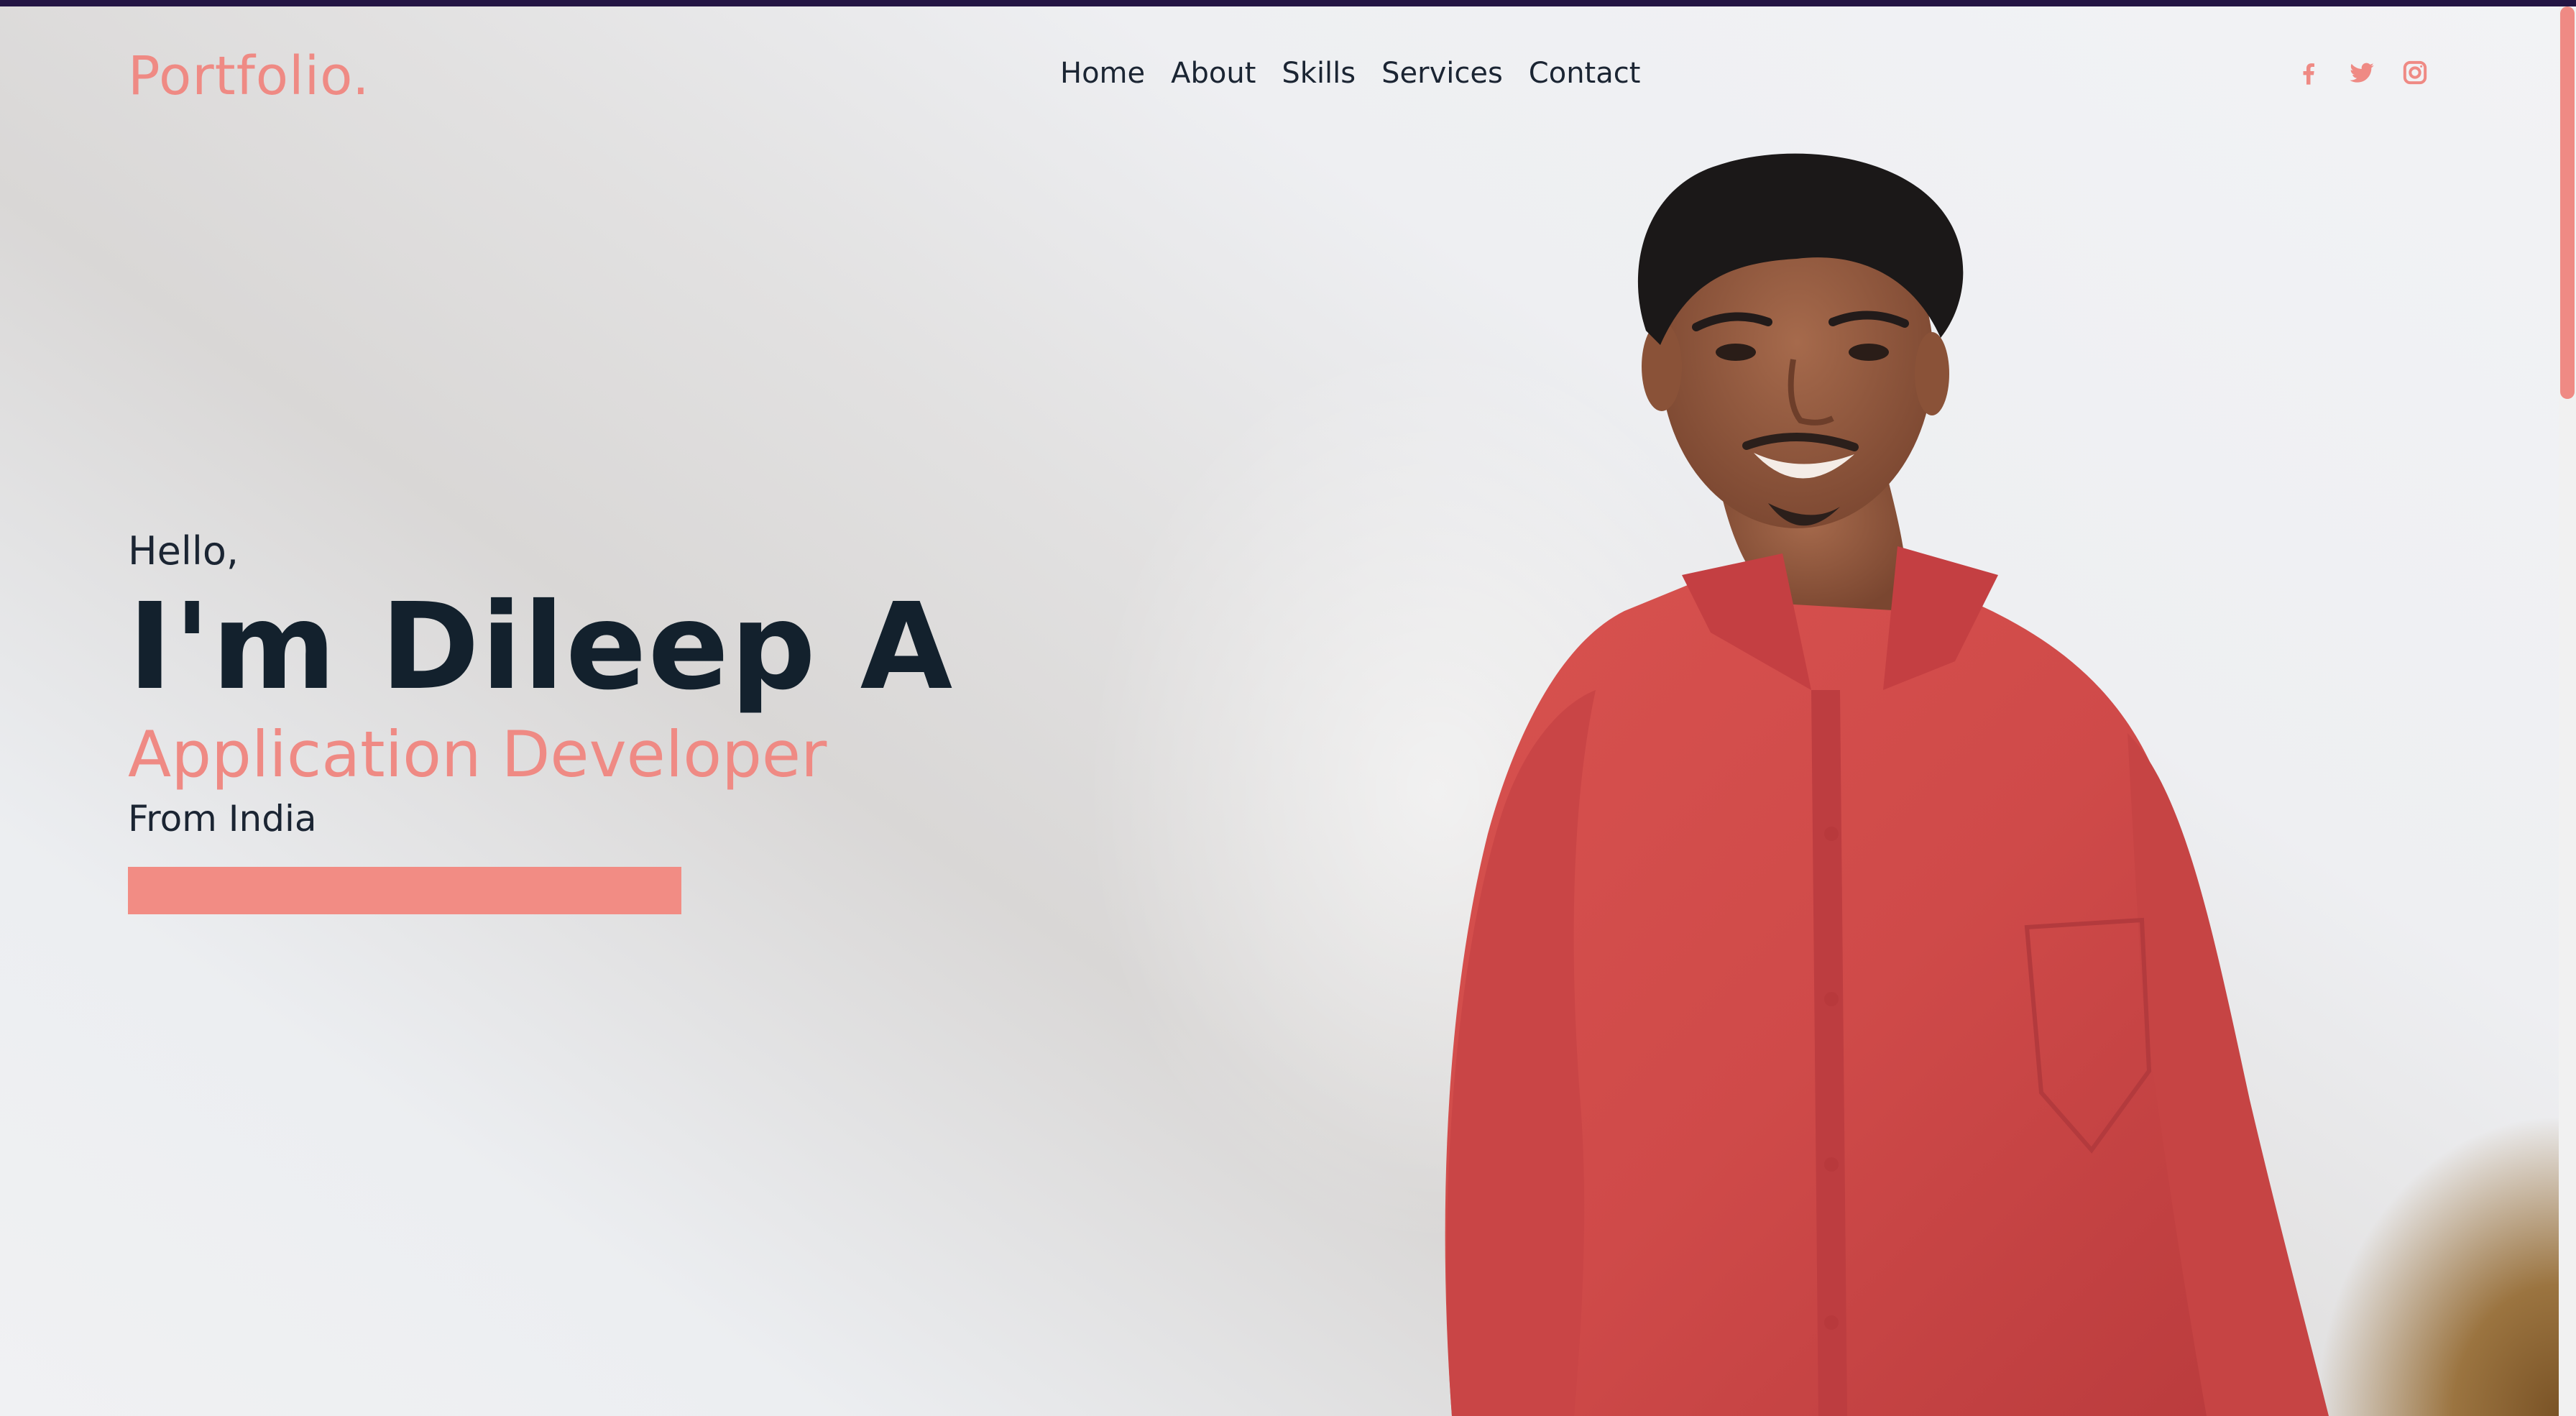 This screenshot has height=1416, width=2576. I want to click on page-scrollbar, so click(2567, 711).